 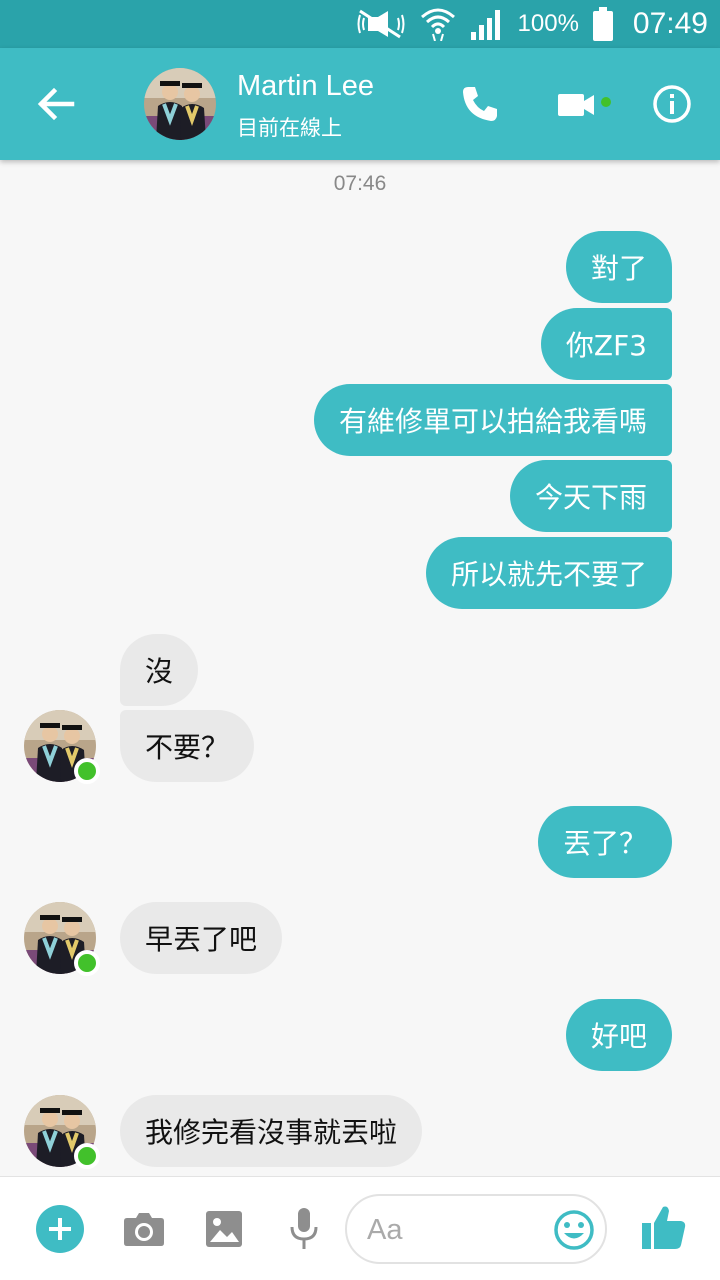 I want to click on info-button, so click(x=672, y=104).